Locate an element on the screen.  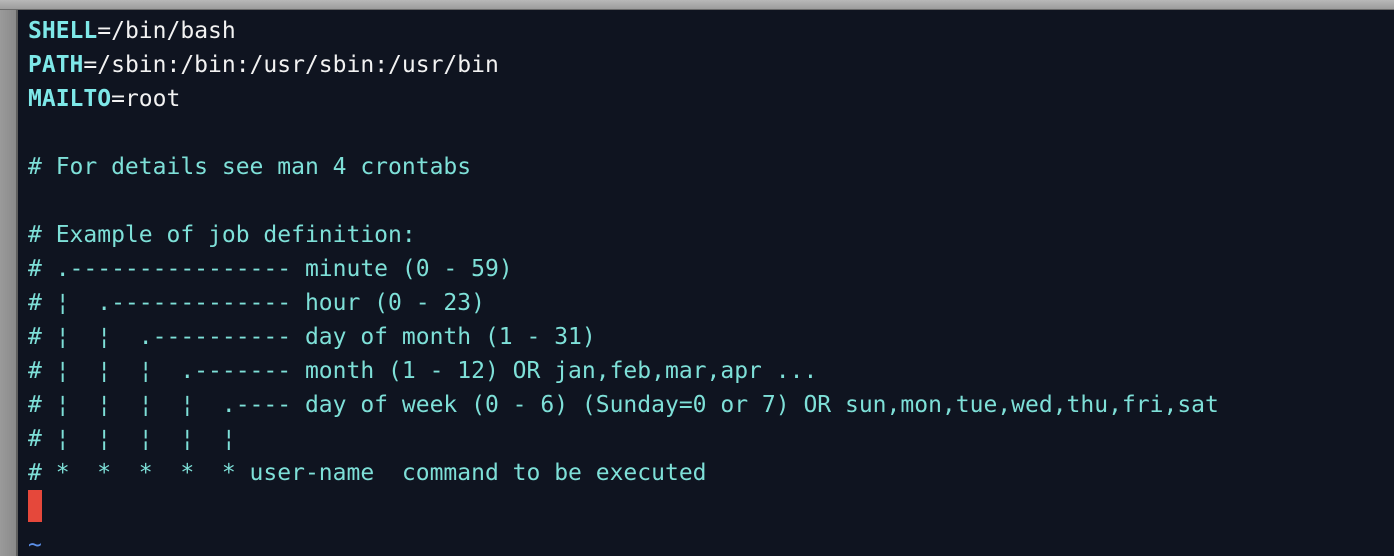
comment-line: # ¦ ¦ .---------- day of month (1 - 31) is located at coordinates (312, 337).